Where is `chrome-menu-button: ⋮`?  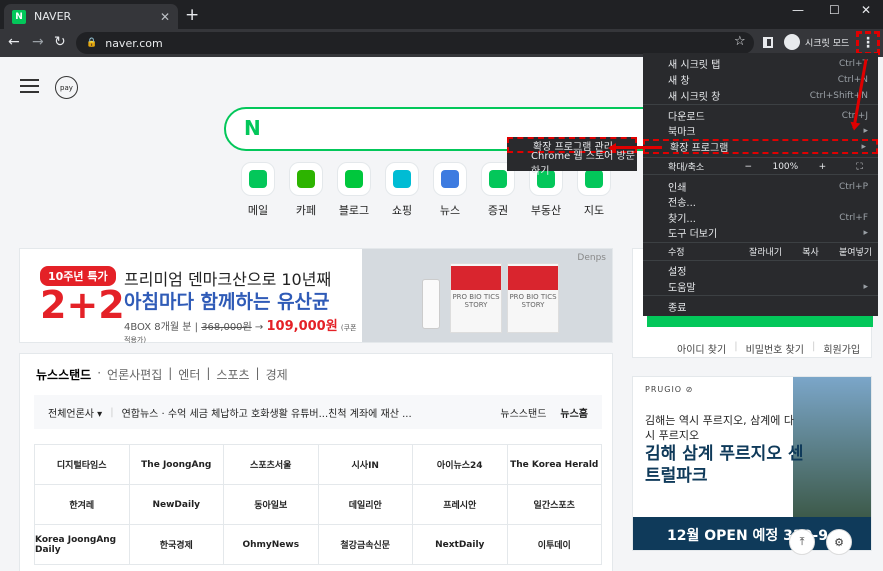 chrome-menu-button: ⋮ is located at coordinates (868, 43).